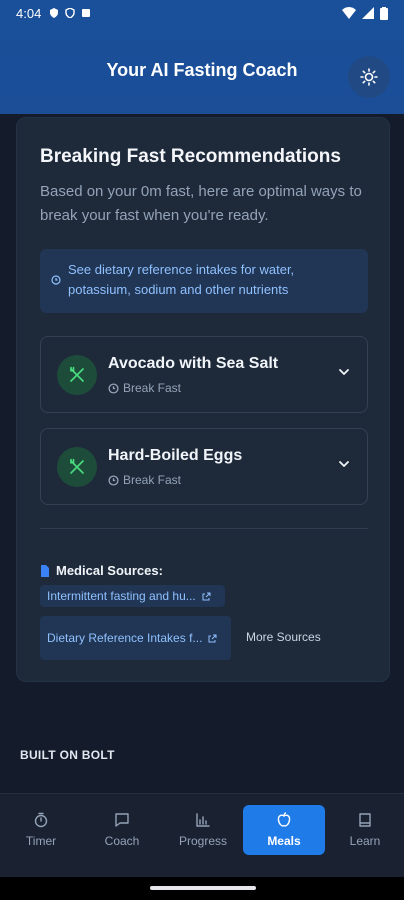 The width and height of the screenshot is (404, 900). What do you see at coordinates (175, 455) in the screenshot?
I see `food-name: Hard-Boiled Eggs` at bounding box center [175, 455].